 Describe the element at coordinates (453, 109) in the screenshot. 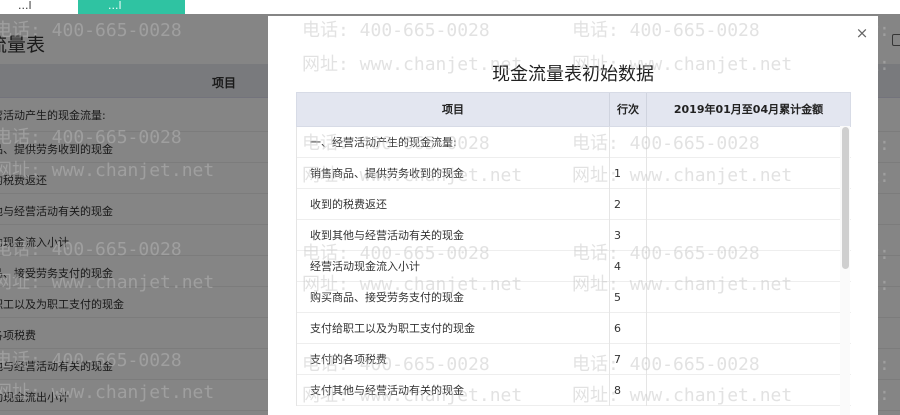

I see `column-header-item: 项目` at that location.